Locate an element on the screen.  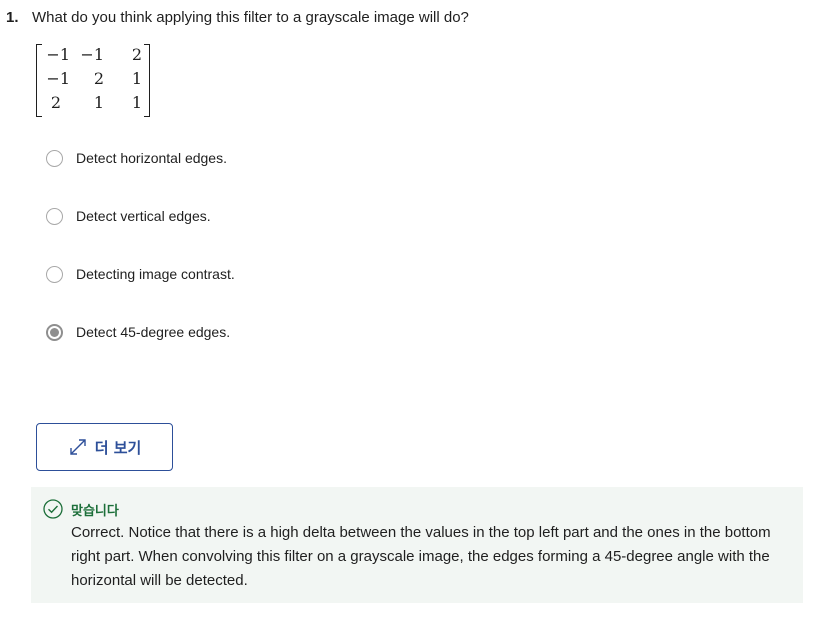
option-label: Detecting image contrast. is located at coordinates (155, 274).